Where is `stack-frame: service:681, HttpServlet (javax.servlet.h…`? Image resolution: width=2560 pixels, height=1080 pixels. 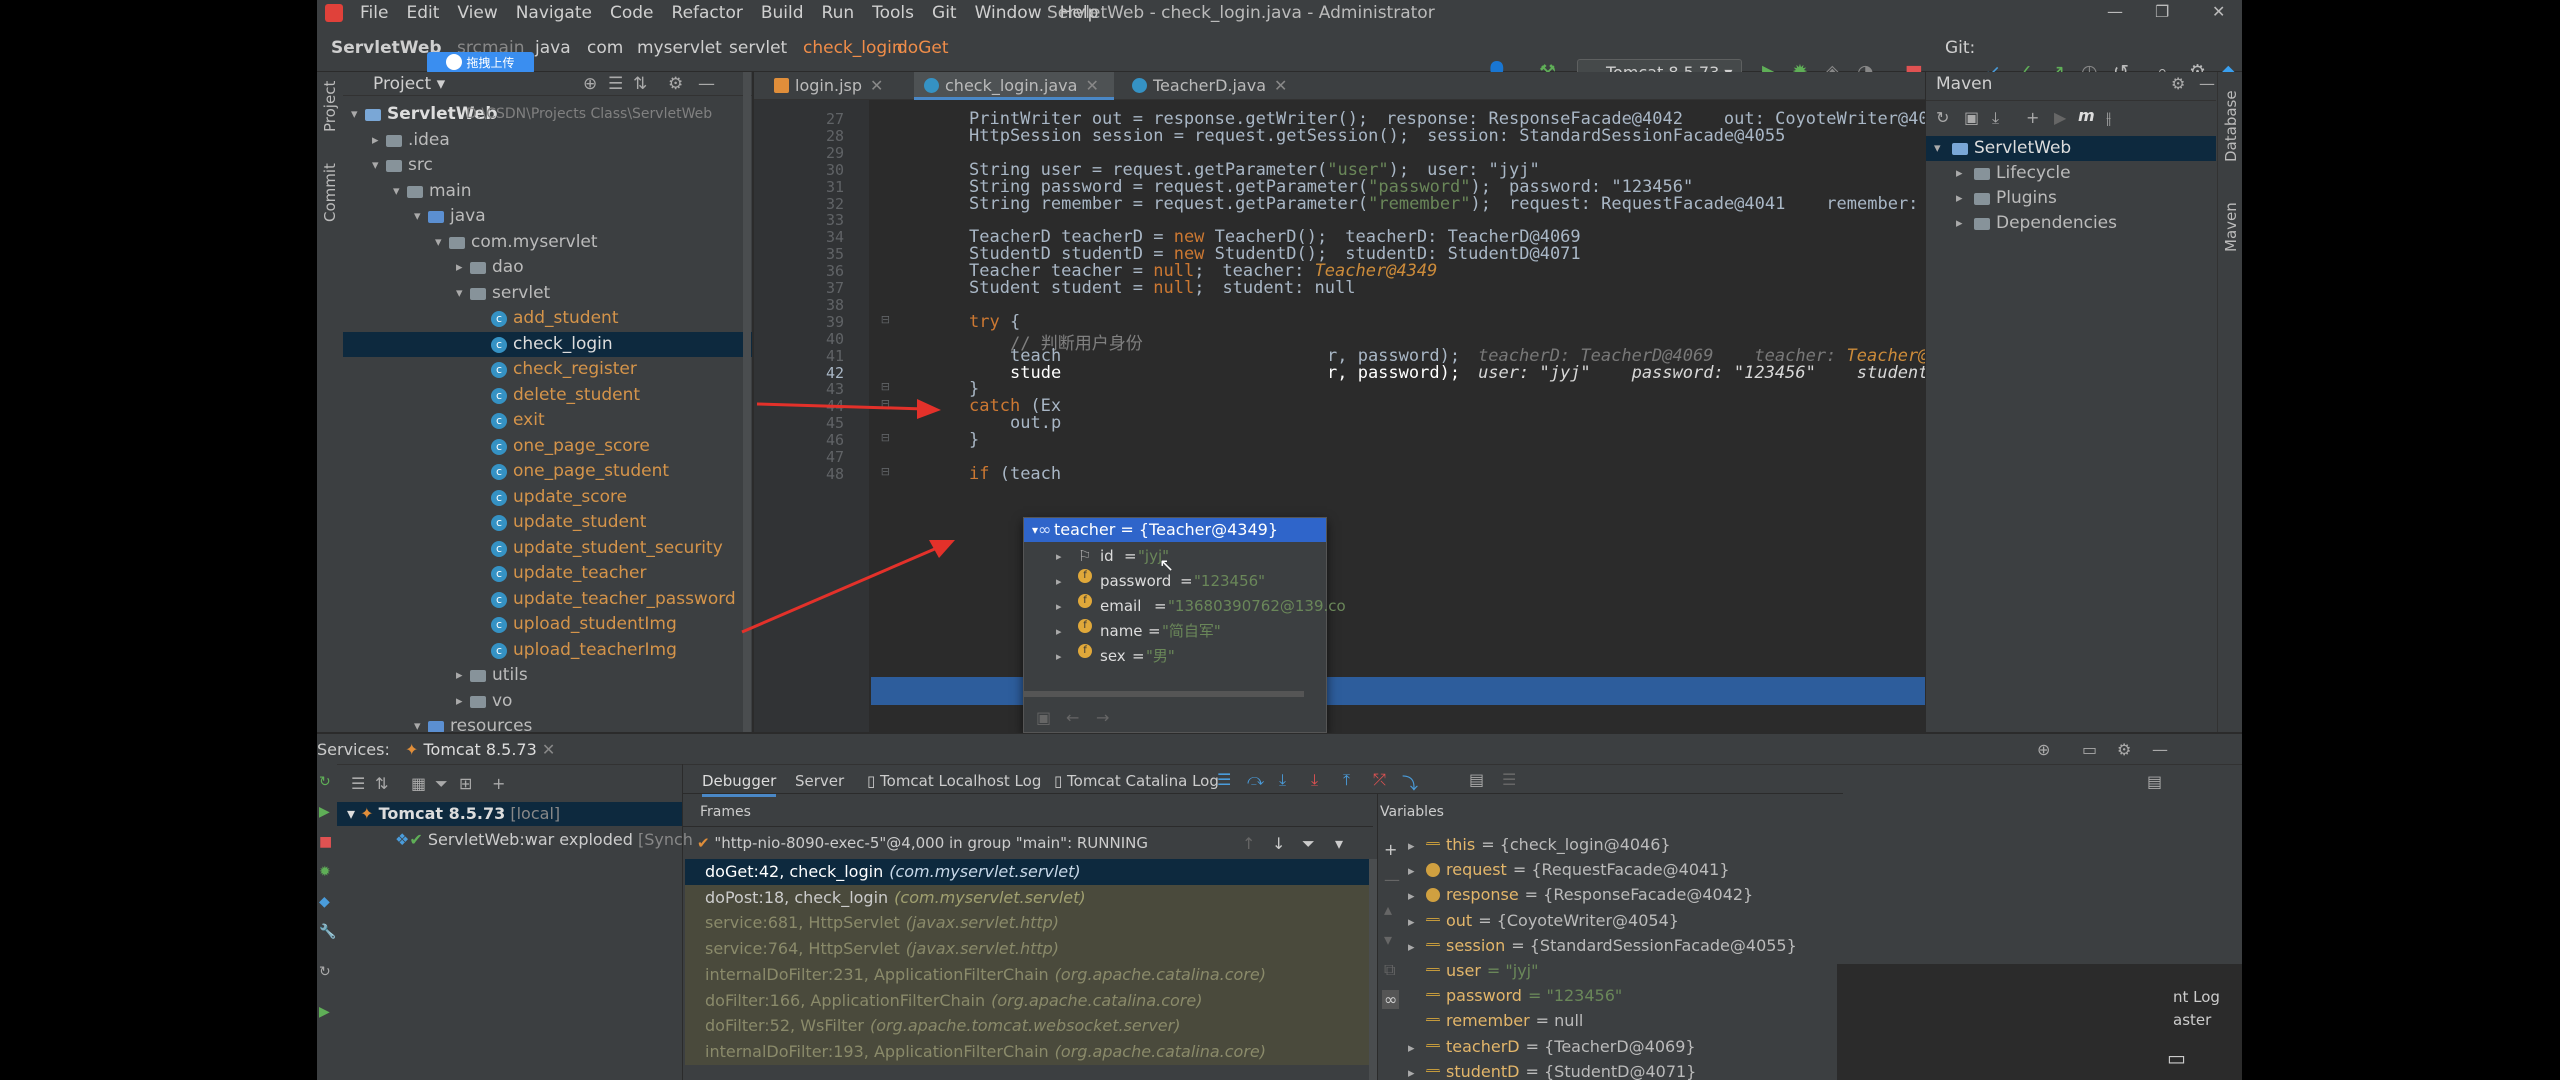
stack-frame: service:681, HttpServlet (javax.servlet.h… is located at coordinates (1027, 923).